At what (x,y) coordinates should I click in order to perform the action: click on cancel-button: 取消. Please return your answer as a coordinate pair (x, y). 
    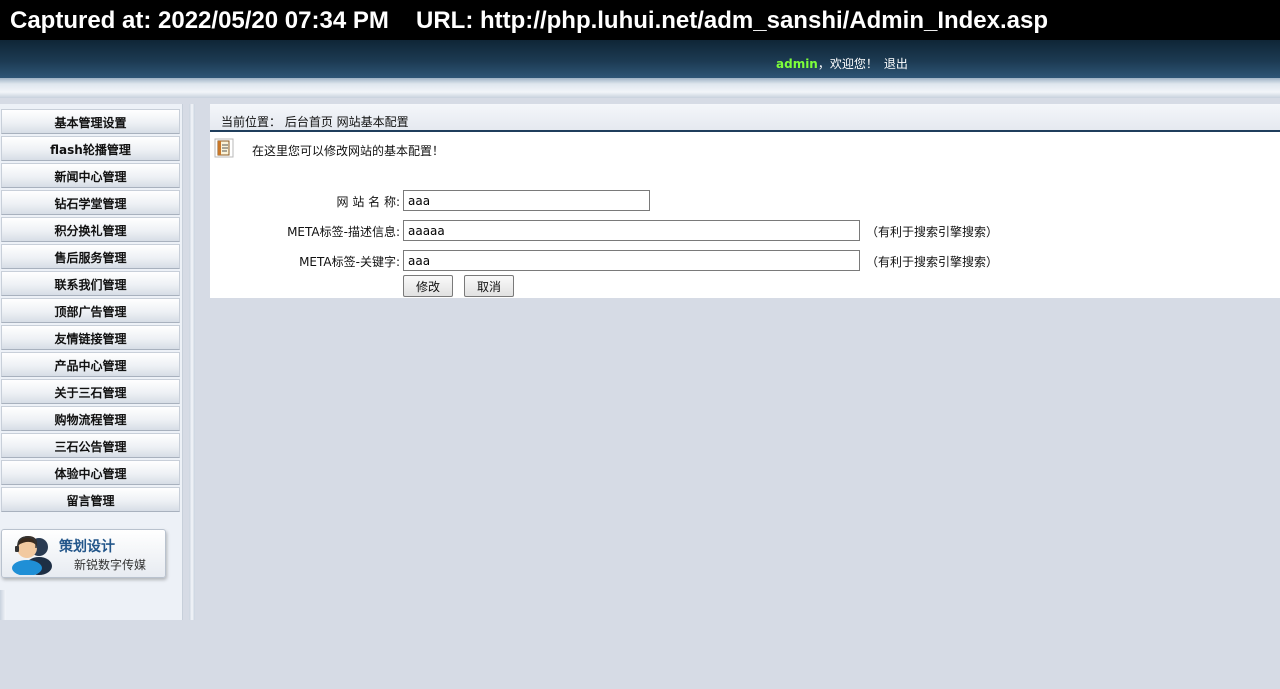
    Looking at the image, I should click on (489, 286).